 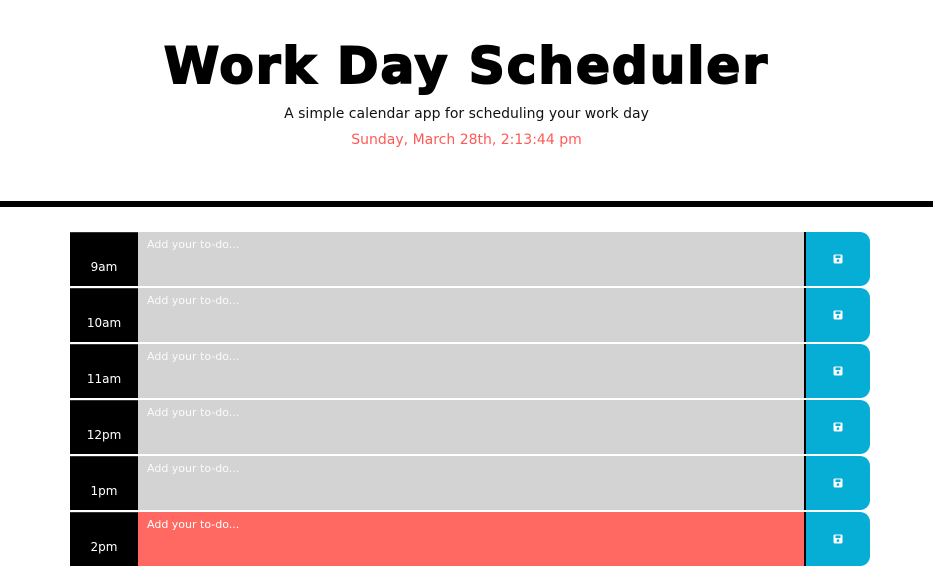 I want to click on hour-label: 1pm, so click(x=104, y=483).